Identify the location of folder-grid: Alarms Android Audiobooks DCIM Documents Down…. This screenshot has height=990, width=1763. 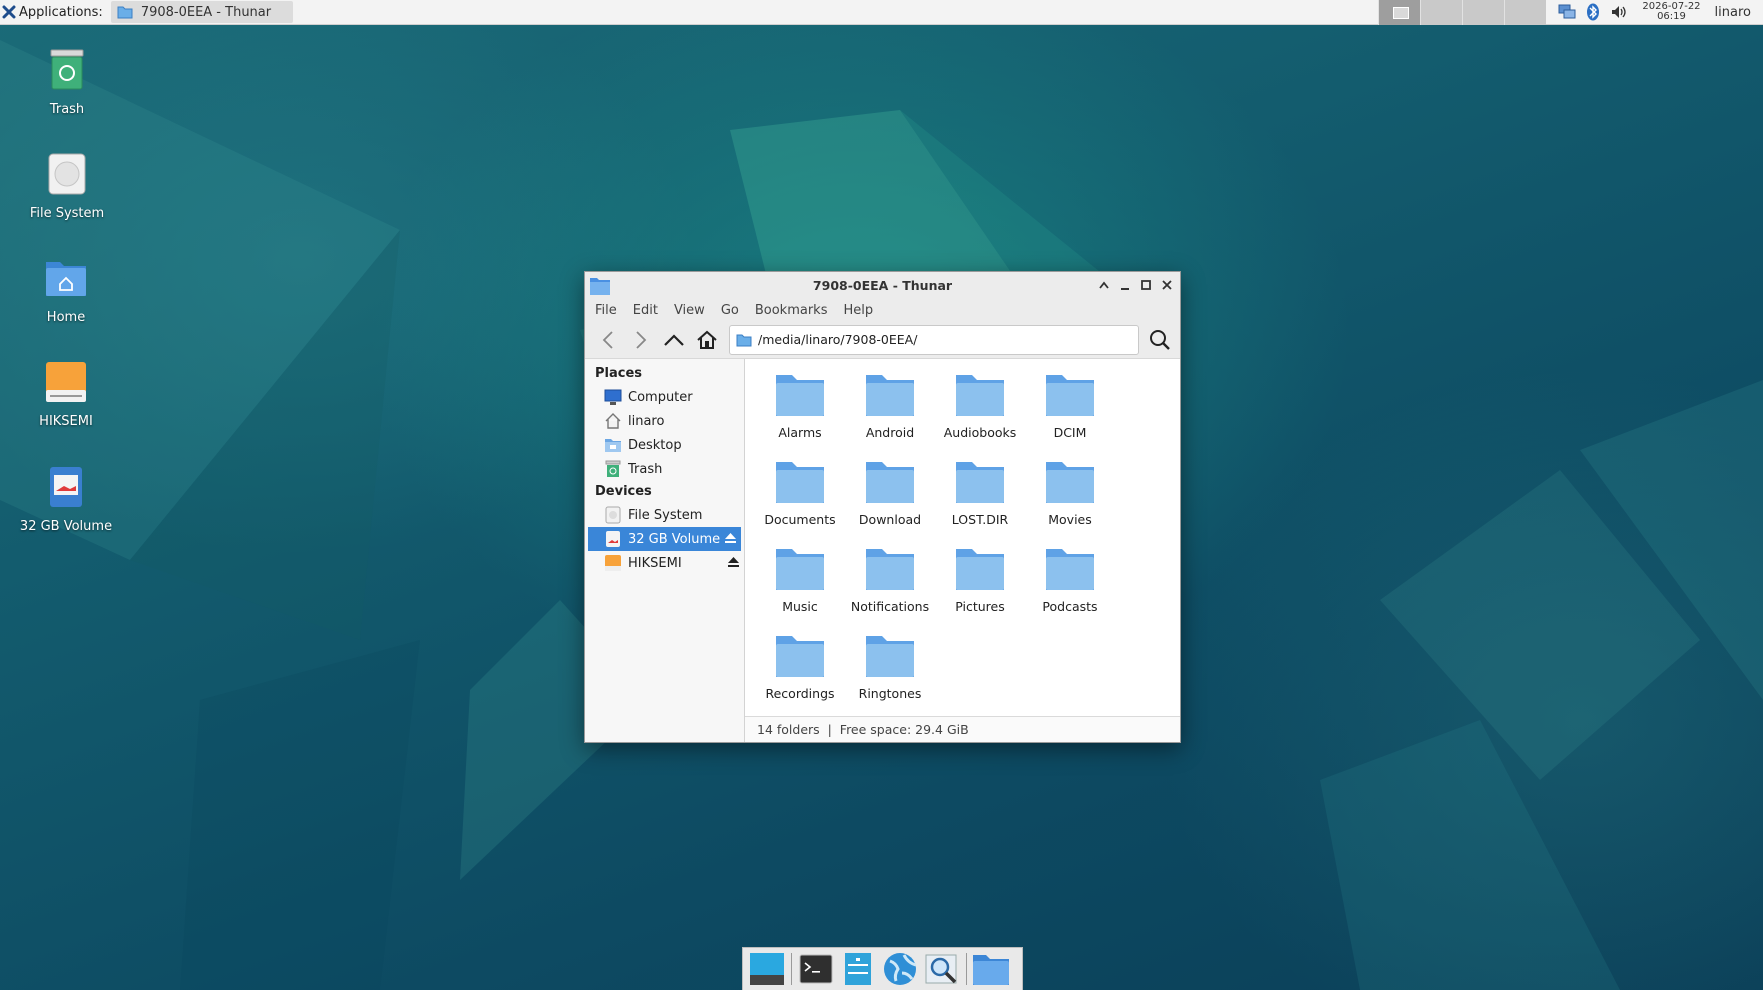
(935, 543).